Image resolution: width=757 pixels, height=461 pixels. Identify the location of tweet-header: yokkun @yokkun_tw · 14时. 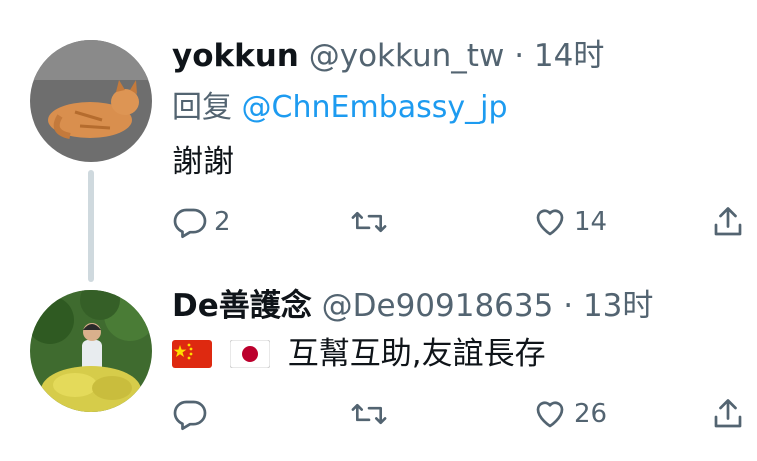
(388, 56).